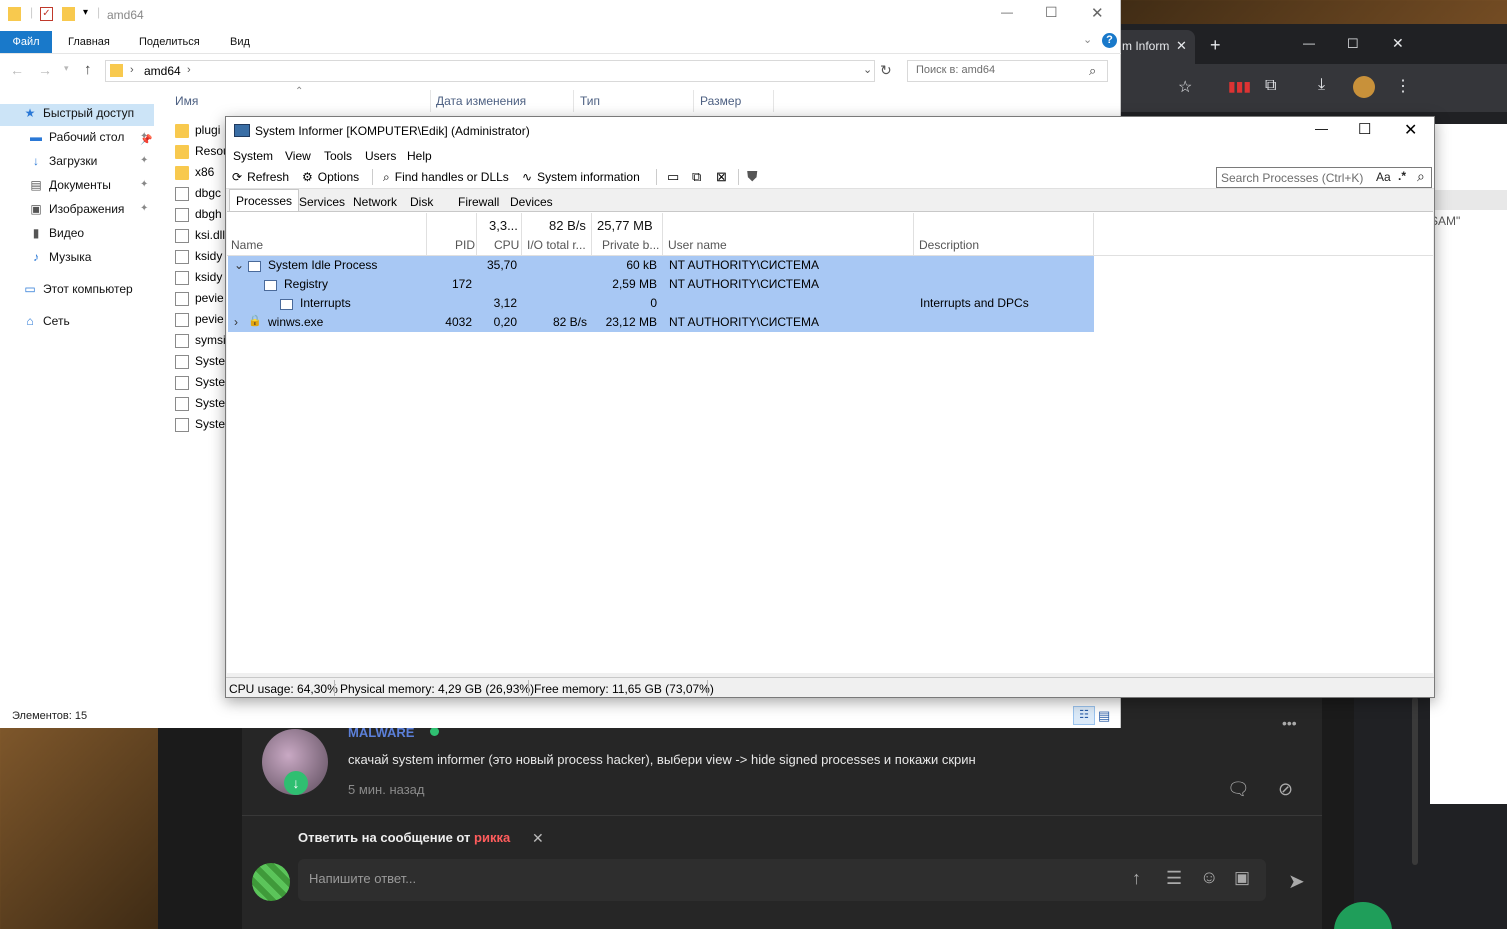 The width and height of the screenshot is (1507, 929). What do you see at coordinates (478, 201) in the screenshot?
I see `tab-firewall: Firewall` at bounding box center [478, 201].